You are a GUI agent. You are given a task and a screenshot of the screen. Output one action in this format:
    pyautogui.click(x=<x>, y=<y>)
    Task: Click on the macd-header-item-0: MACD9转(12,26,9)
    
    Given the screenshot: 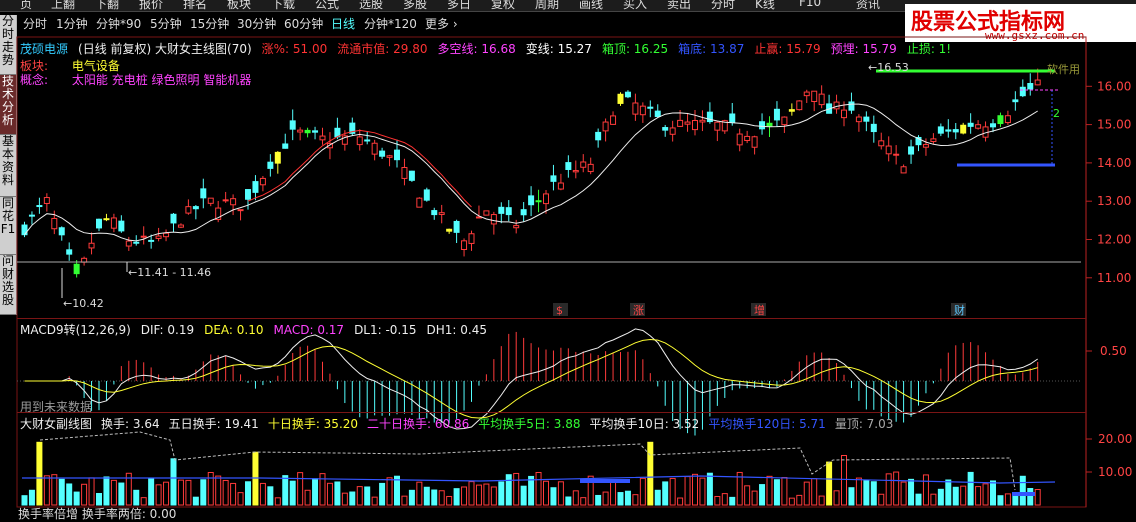 What is the action you would take?
    pyautogui.click(x=75, y=330)
    